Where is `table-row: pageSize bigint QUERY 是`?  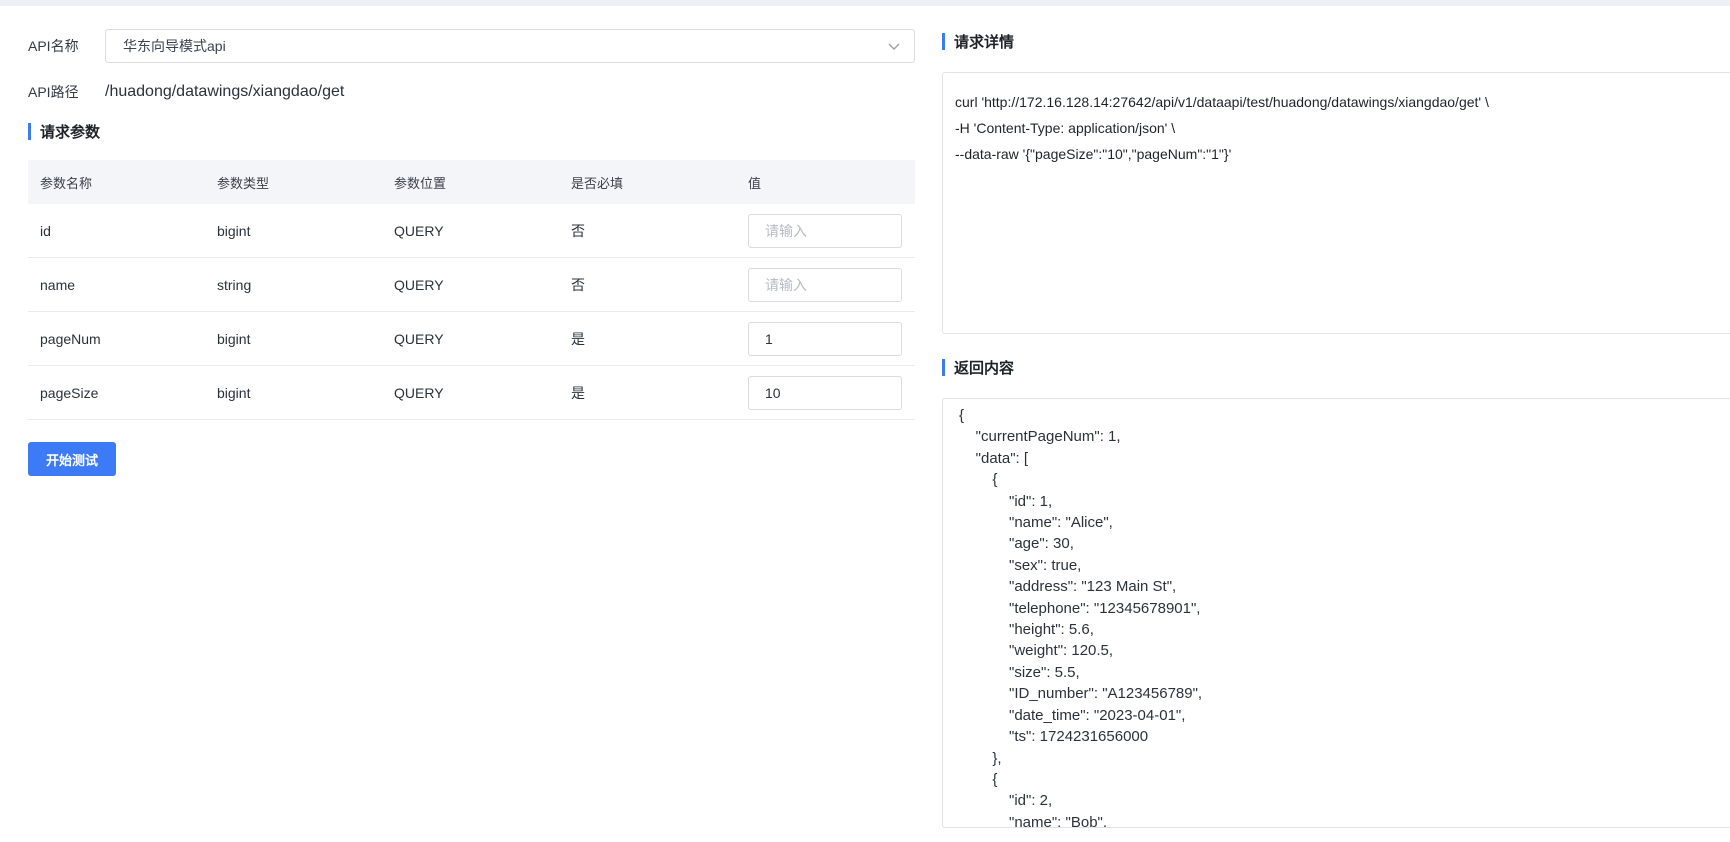
table-row: pageSize bigint QUERY 是 is located at coordinates (471, 392).